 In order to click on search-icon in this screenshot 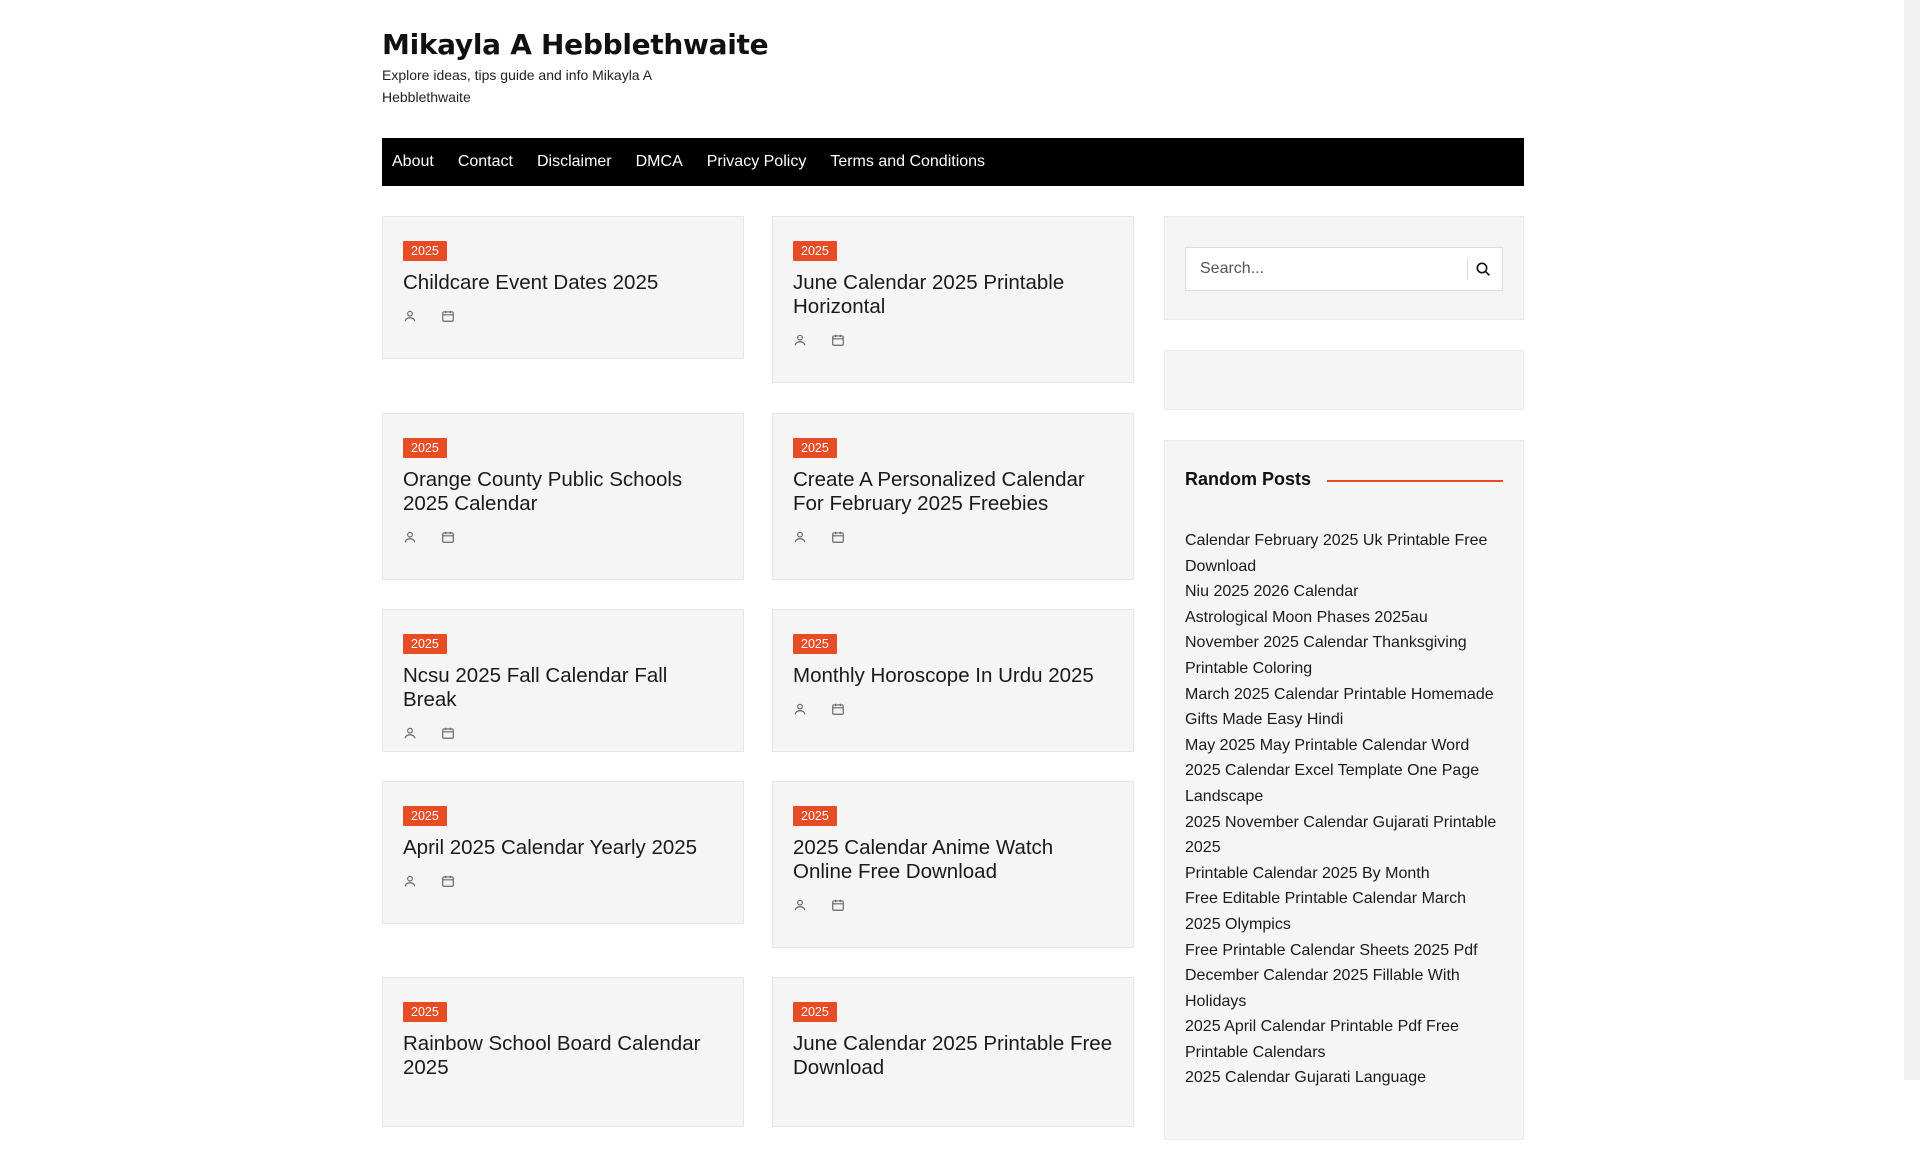, I will do `click(1483, 269)`.